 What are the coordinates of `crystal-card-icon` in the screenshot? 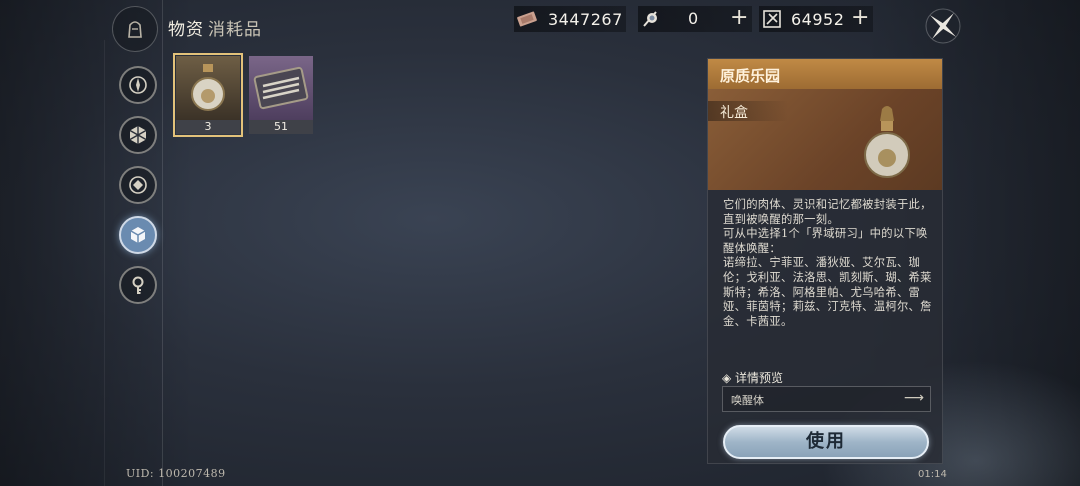 It's located at (772, 19).